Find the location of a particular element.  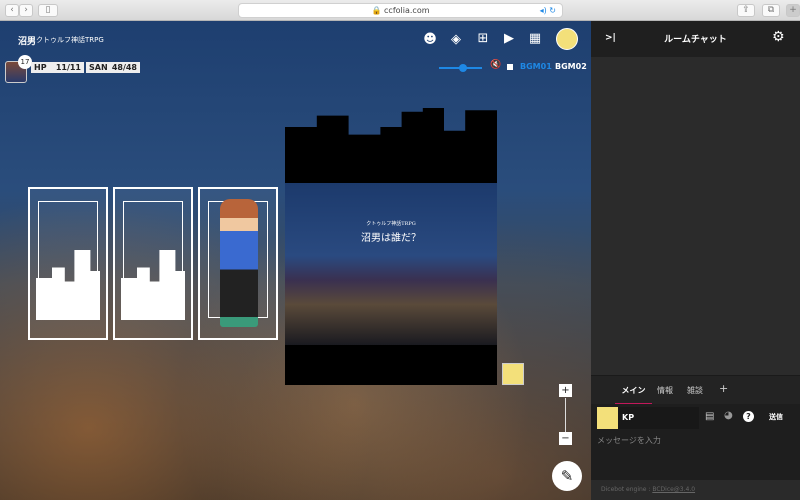

chat-tabs: メイン 情報 雑談 + is located at coordinates (695, 390).